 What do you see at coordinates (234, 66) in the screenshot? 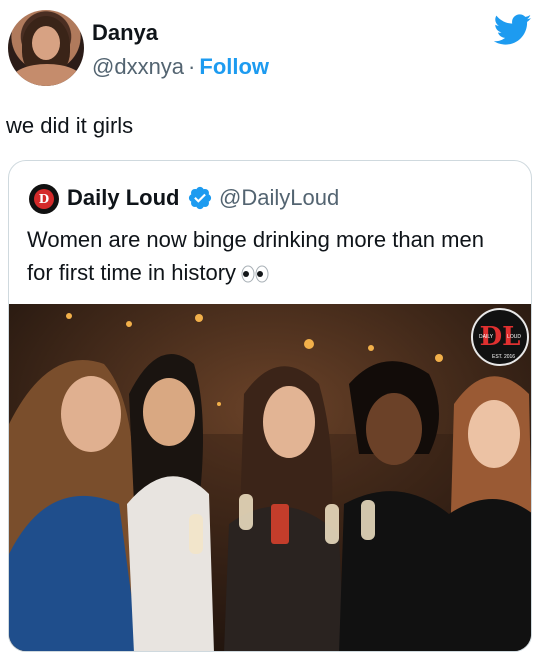
I see `follow-link: Follow` at bounding box center [234, 66].